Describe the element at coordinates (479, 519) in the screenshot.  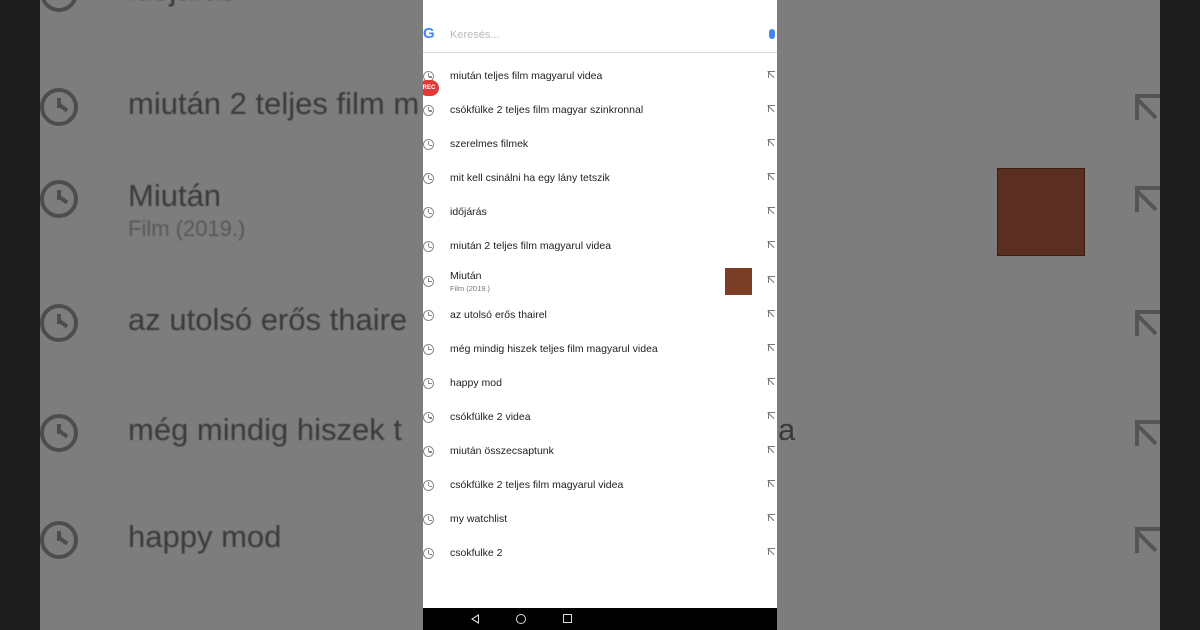
I see `suggestion-label: my watchlist` at that location.